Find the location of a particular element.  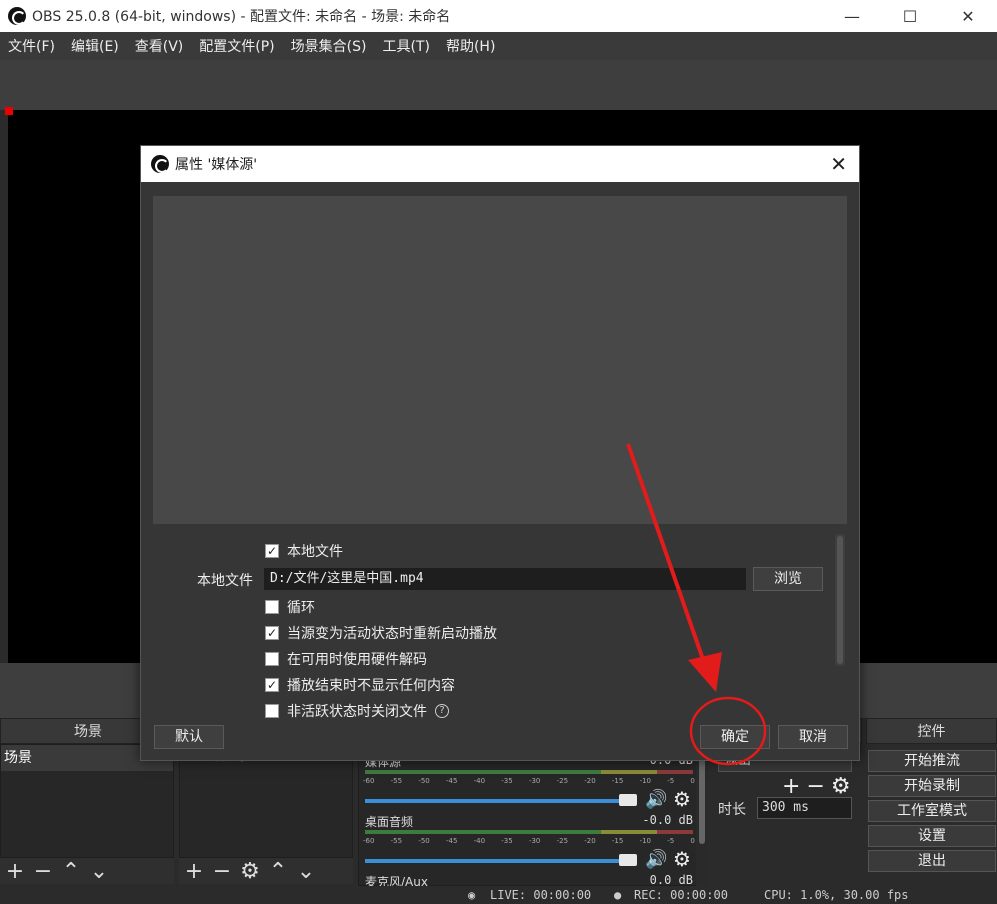

hw-decode-checkbox-row: 在可用时使用硬件解码 is located at coordinates (346, 659).